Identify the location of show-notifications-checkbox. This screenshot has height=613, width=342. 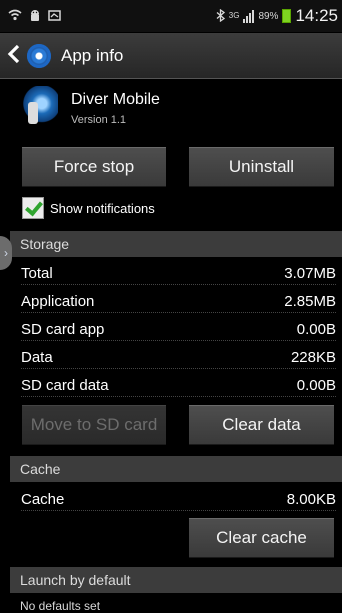
(33, 208).